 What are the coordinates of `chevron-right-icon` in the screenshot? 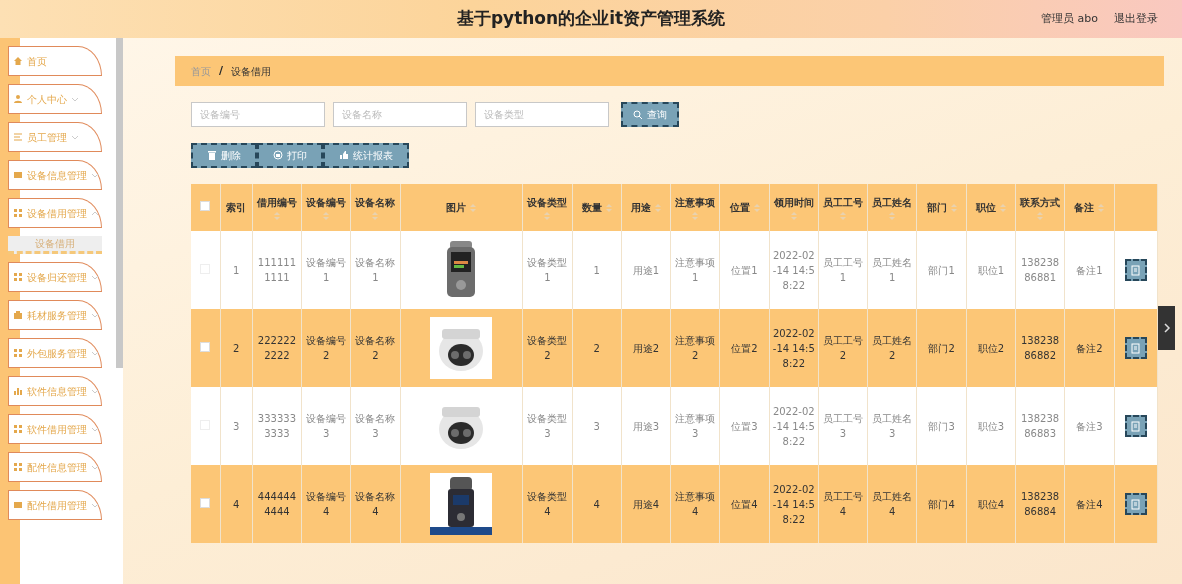 It's located at (1166, 328).